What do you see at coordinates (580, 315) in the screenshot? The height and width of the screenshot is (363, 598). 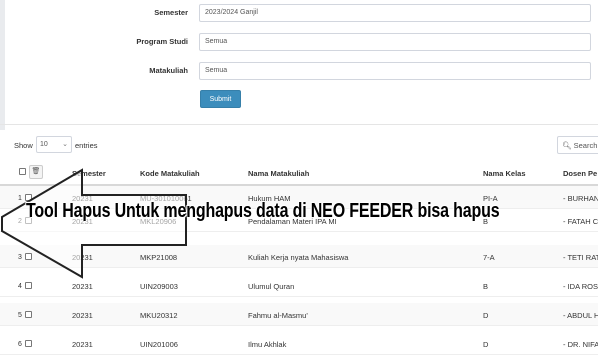 I see `cell-dosen: - ABDUL H` at bounding box center [580, 315].